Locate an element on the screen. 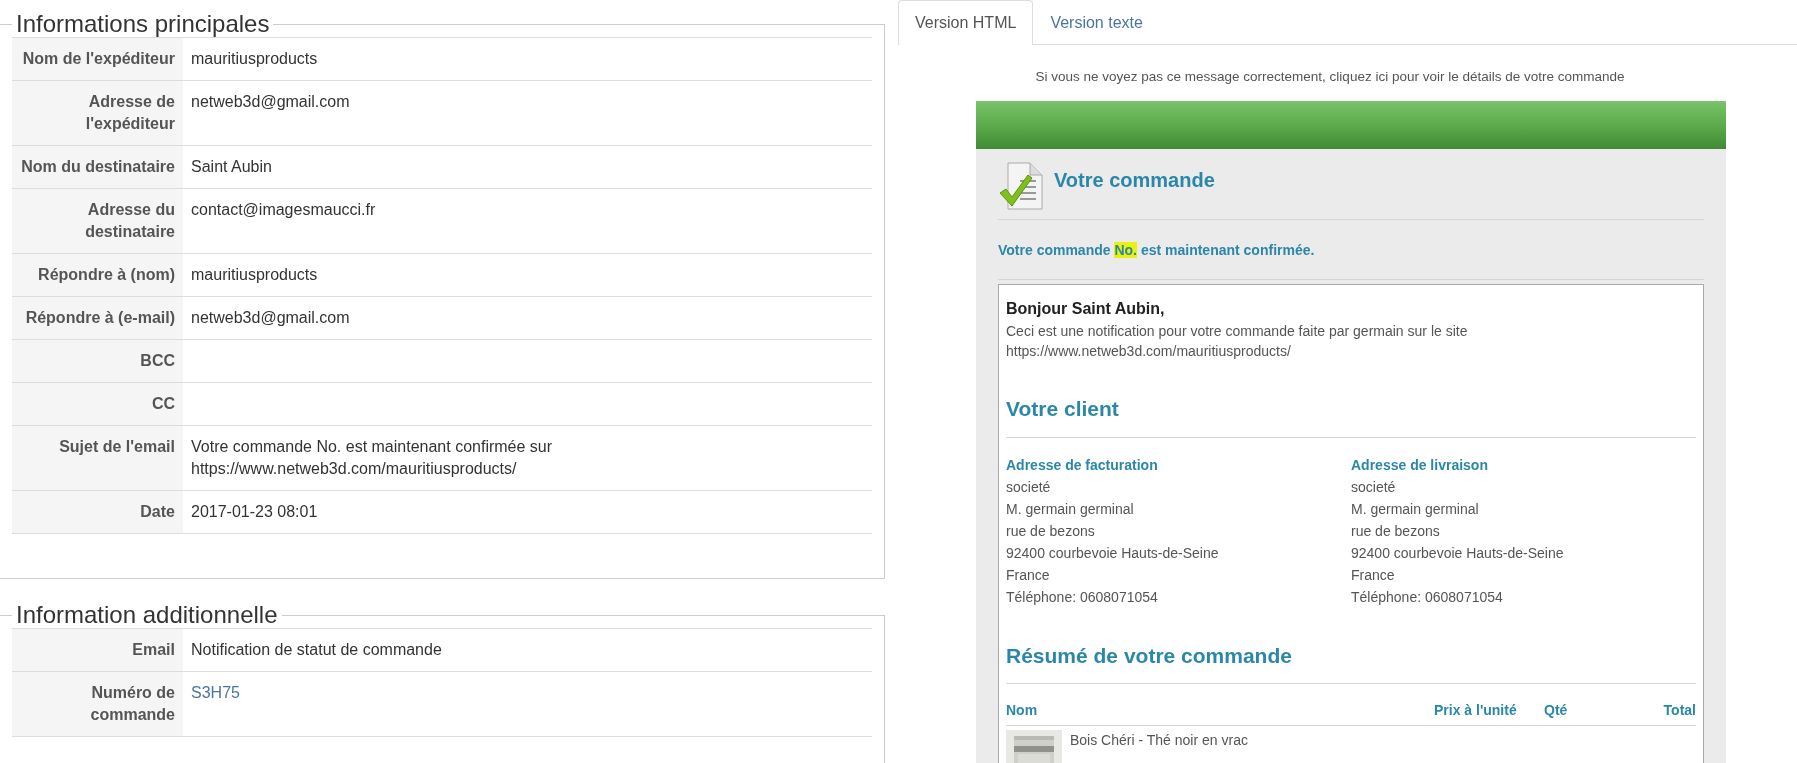  field-value: Saint Aubin is located at coordinates (232, 166).